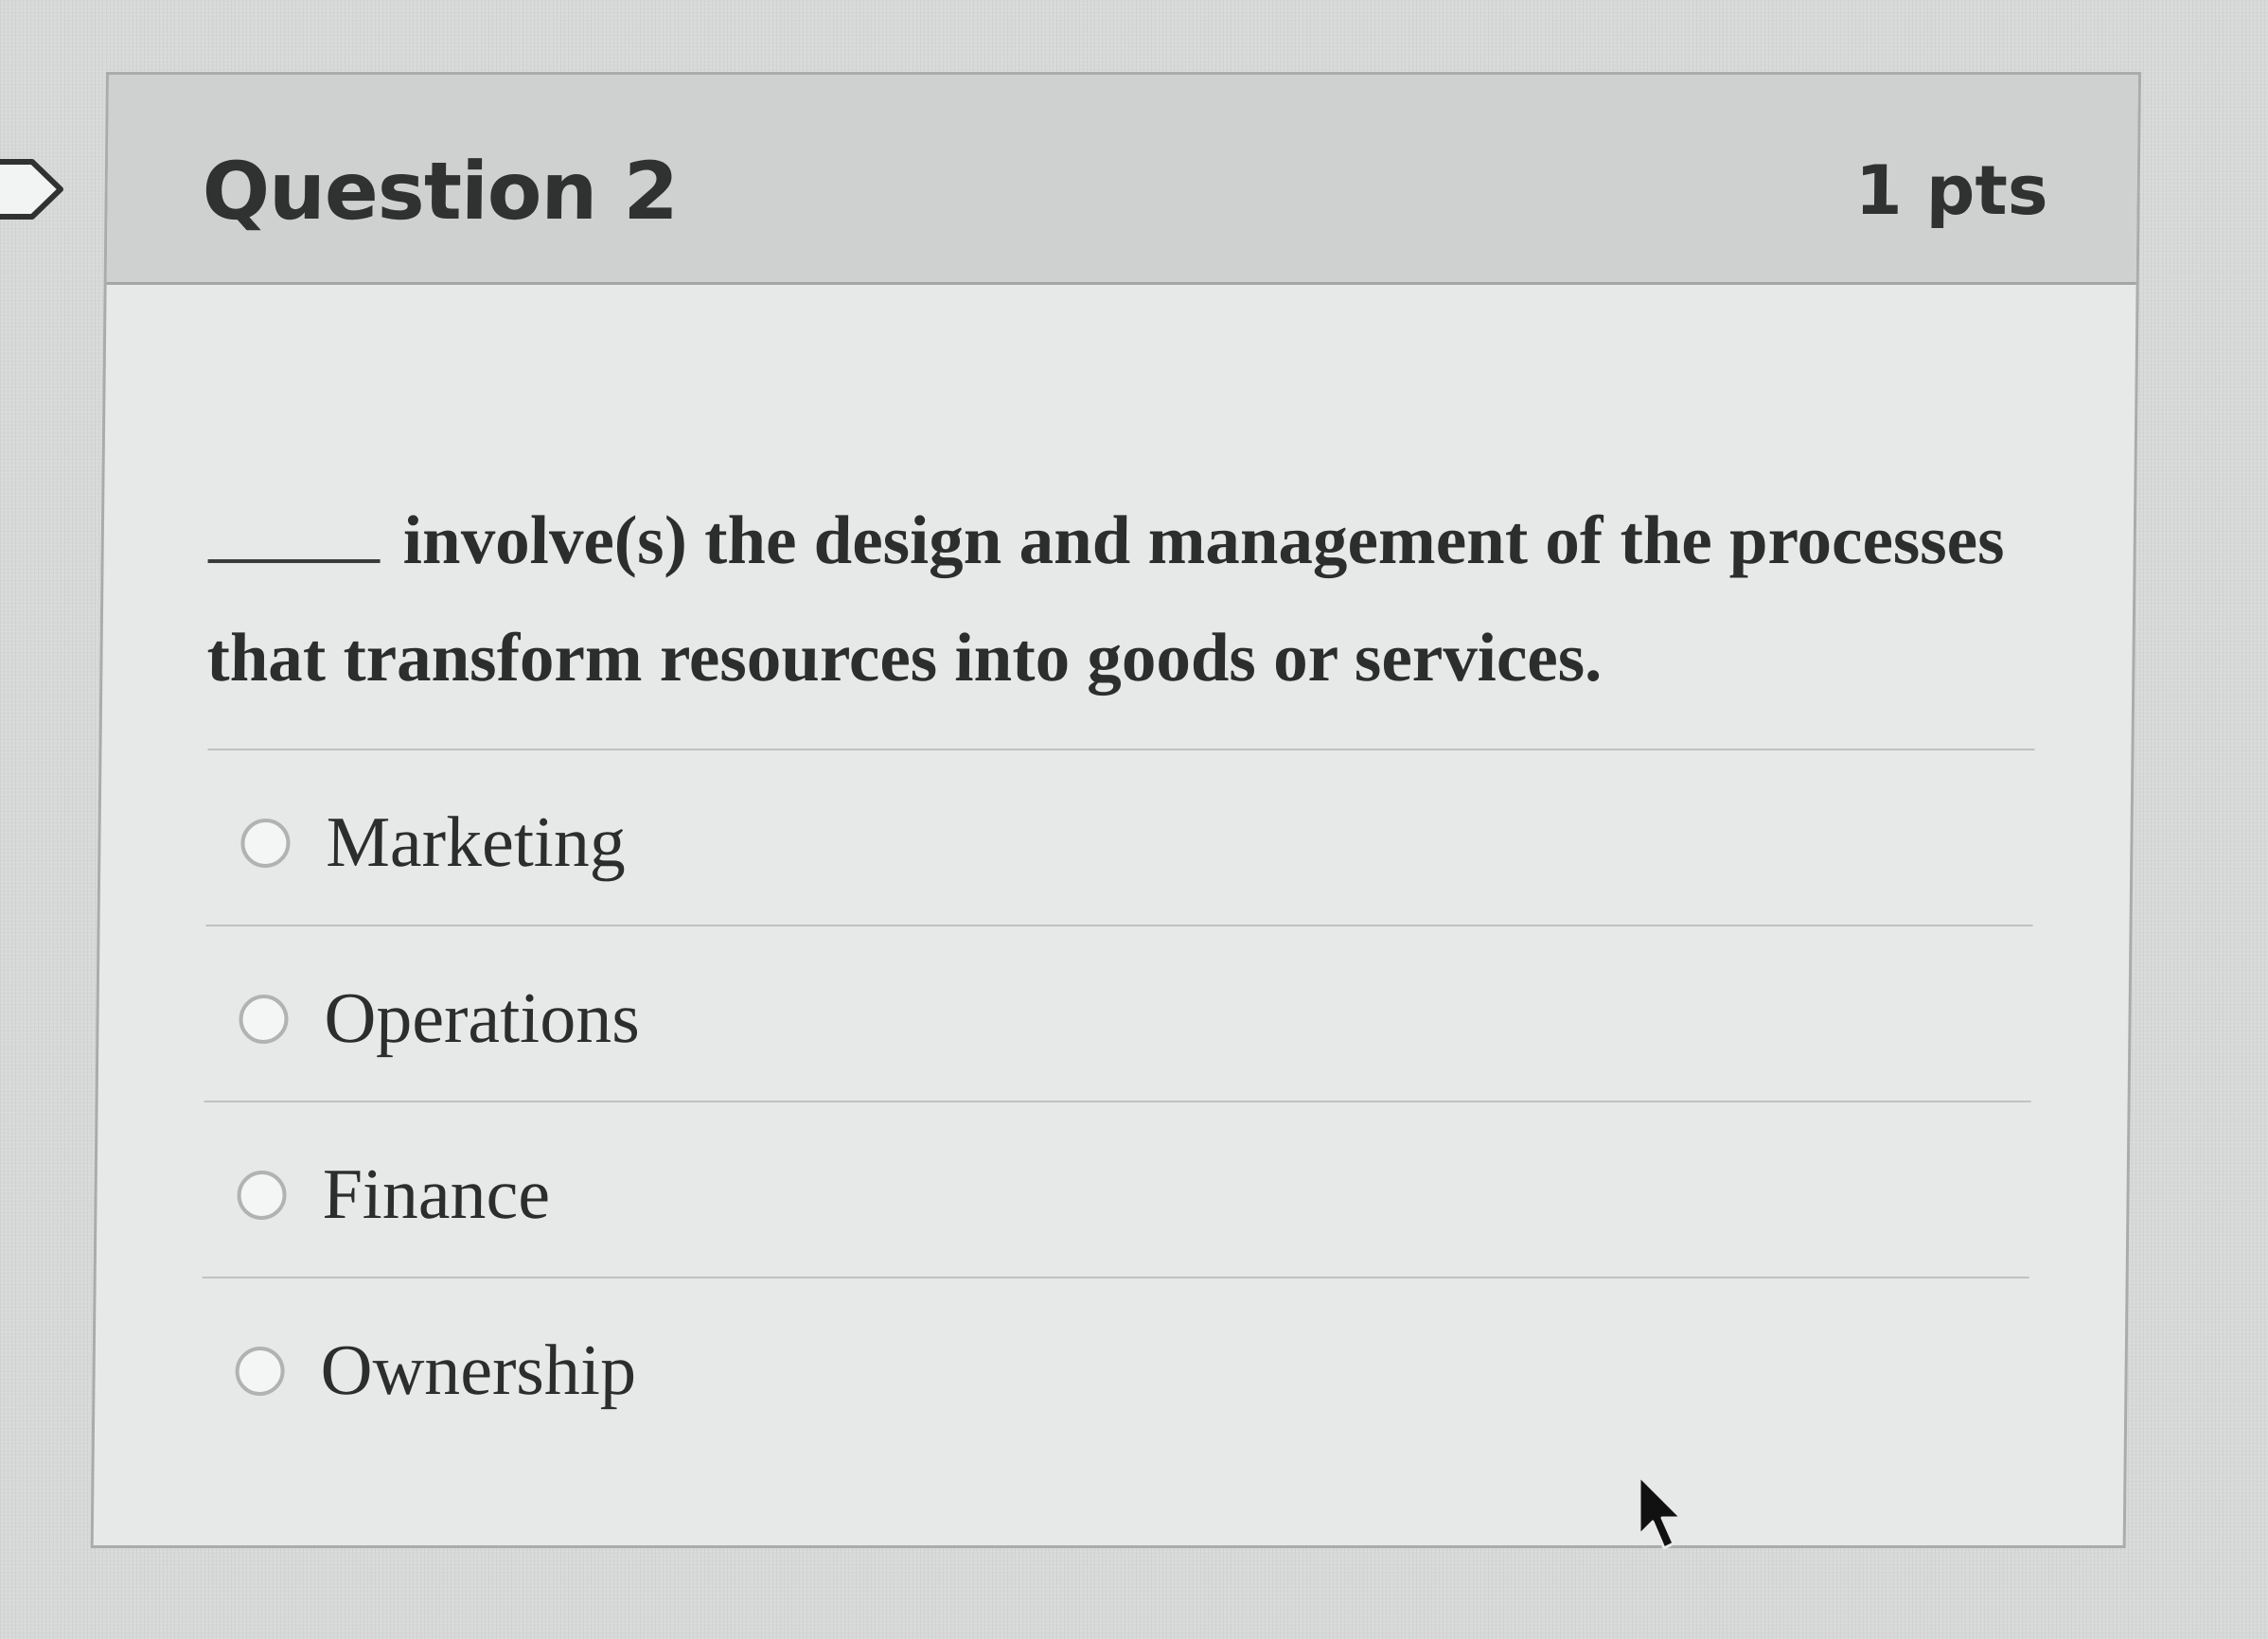 The image size is (2268, 1639). What do you see at coordinates (1951, 190) in the screenshot?
I see `question-points: 1 pts` at bounding box center [1951, 190].